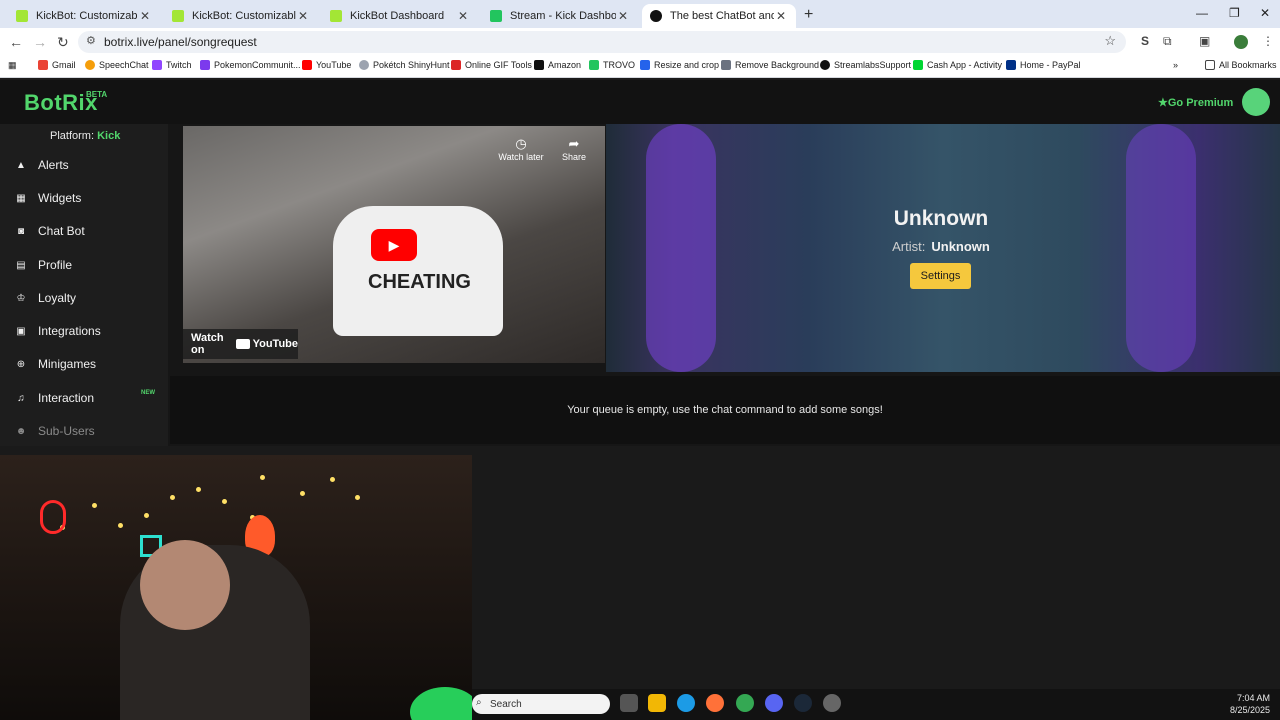 This screenshot has height=720, width=1280. Describe the element at coordinates (12, 65) in the screenshot. I see `apps-grid-icon: ▦` at that location.